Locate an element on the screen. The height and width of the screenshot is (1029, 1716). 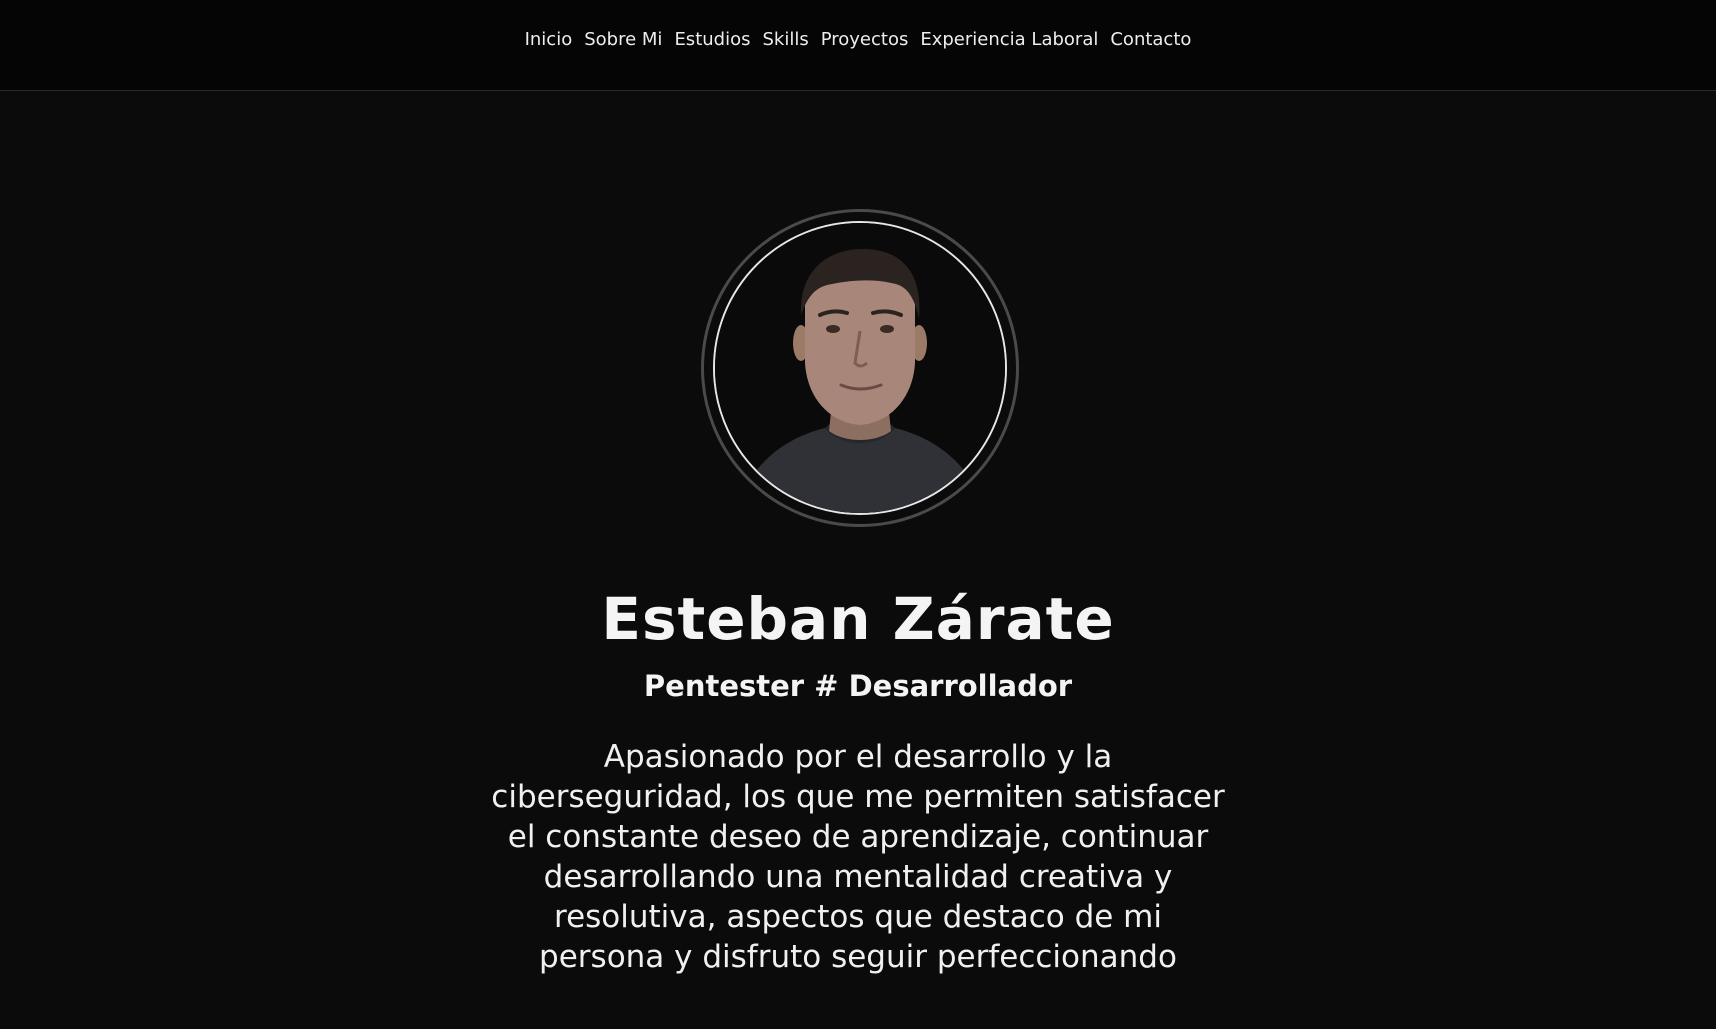
profile-photo-illustration is located at coordinates (860, 368).